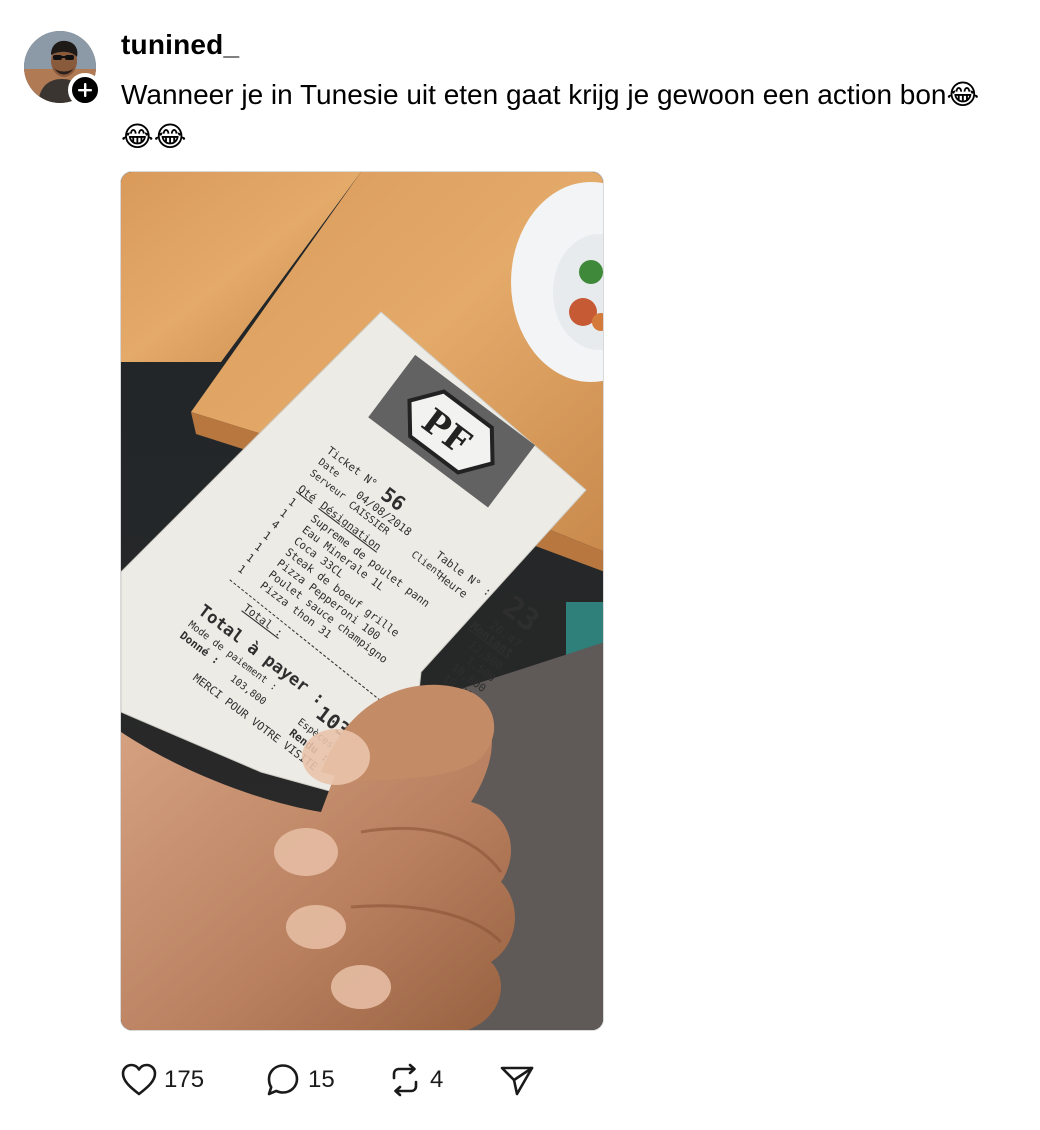 The image size is (1040, 1130). I want to click on post-actions: 175 15 4, so click(340, 1080).